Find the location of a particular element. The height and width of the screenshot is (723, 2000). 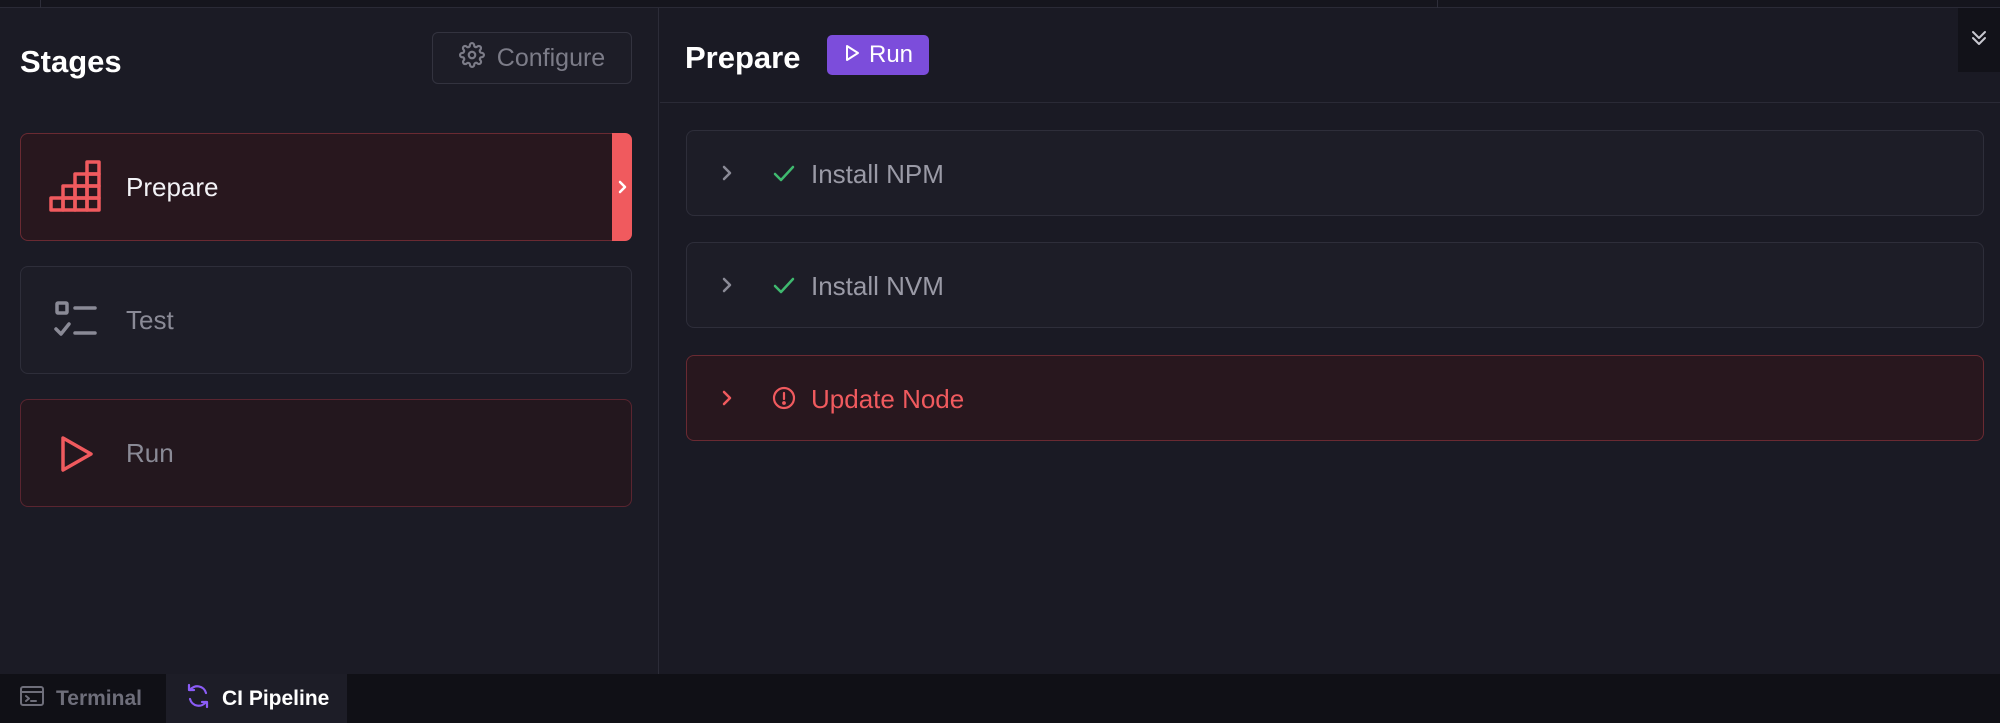

configure-label: Configure is located at coordinates (551, 57).